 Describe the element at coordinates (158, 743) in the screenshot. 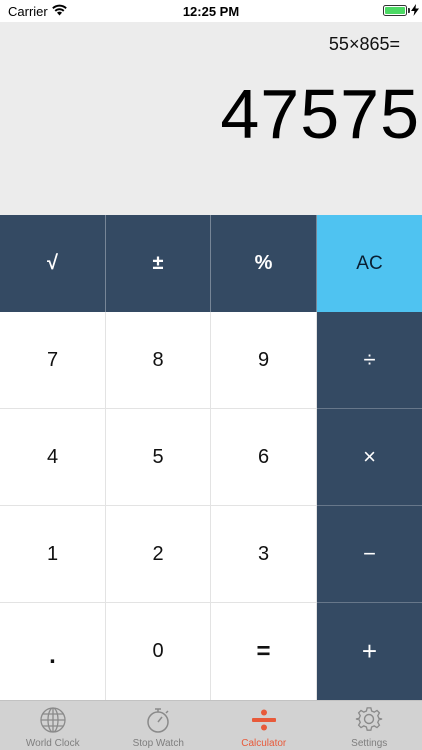

I see `tab-label: Stop Watch` at that location.